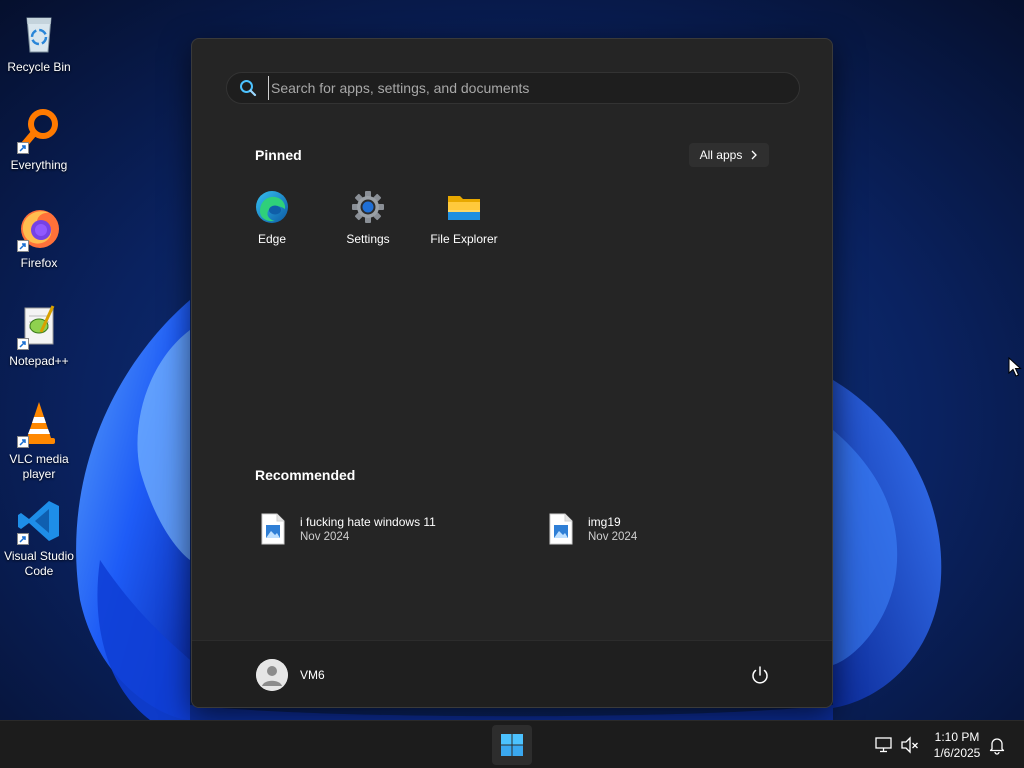 This screenshot has width=1024, height=768. Describe the element at coordinates (272, 239) in the screenshot. I see `pinned-app-label: Edge` at that location.